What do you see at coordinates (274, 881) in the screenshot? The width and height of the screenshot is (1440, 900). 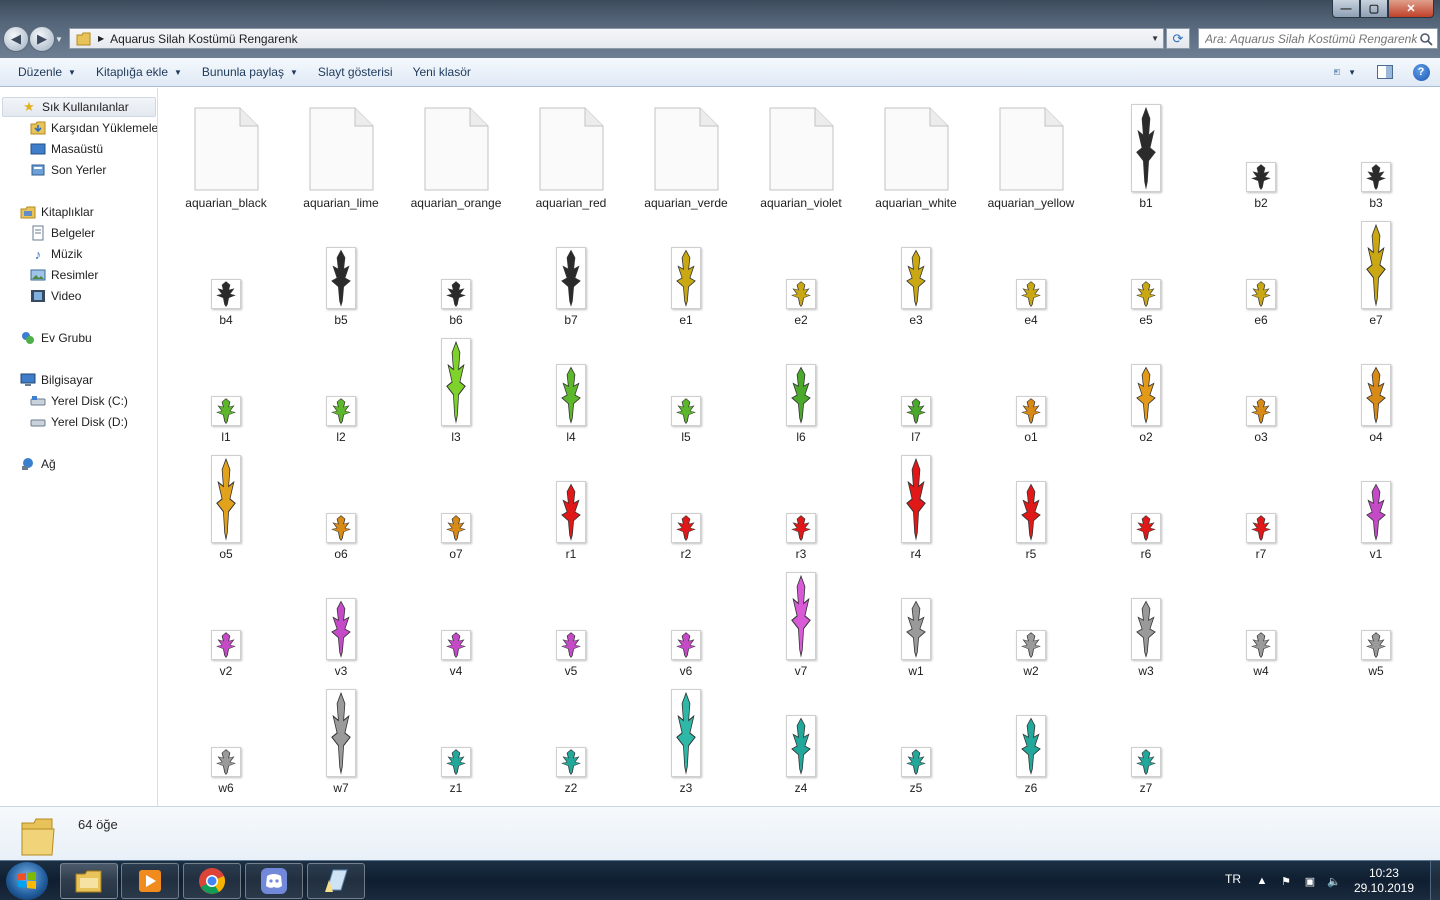 I see `taskbar-discord` at bounding box center [274, 881].